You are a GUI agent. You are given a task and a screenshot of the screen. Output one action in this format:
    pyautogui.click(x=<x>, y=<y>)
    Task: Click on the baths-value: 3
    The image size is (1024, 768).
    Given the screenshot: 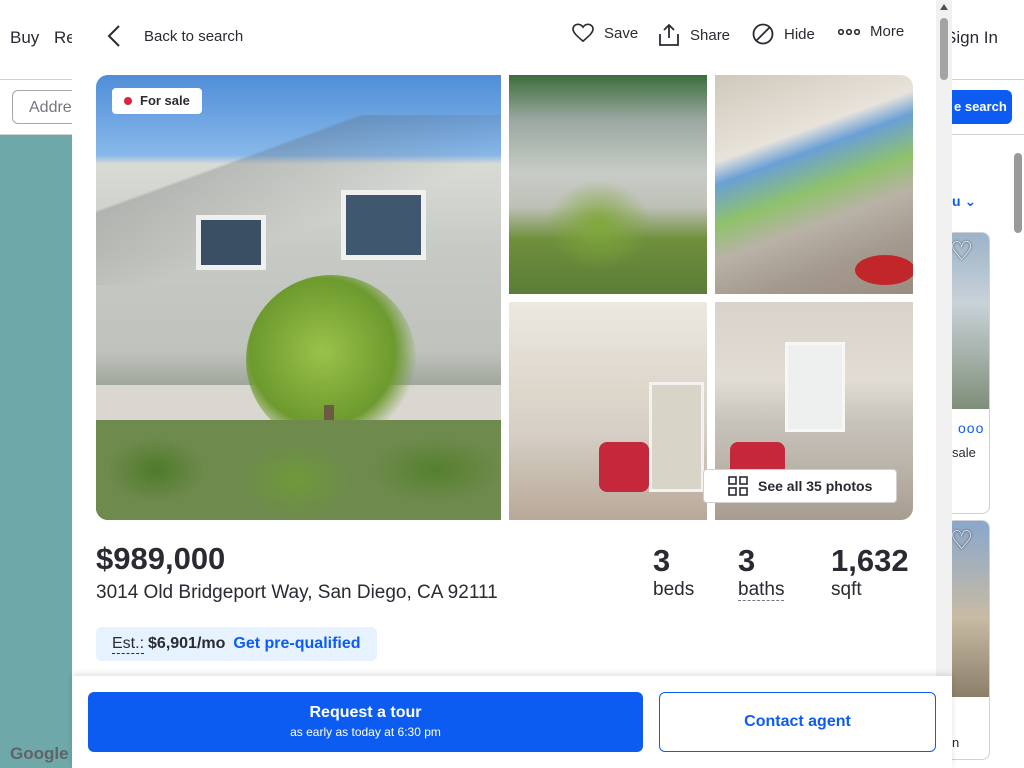 What is the action you would take?
    pyautogui.click(x=747, y=560)
    